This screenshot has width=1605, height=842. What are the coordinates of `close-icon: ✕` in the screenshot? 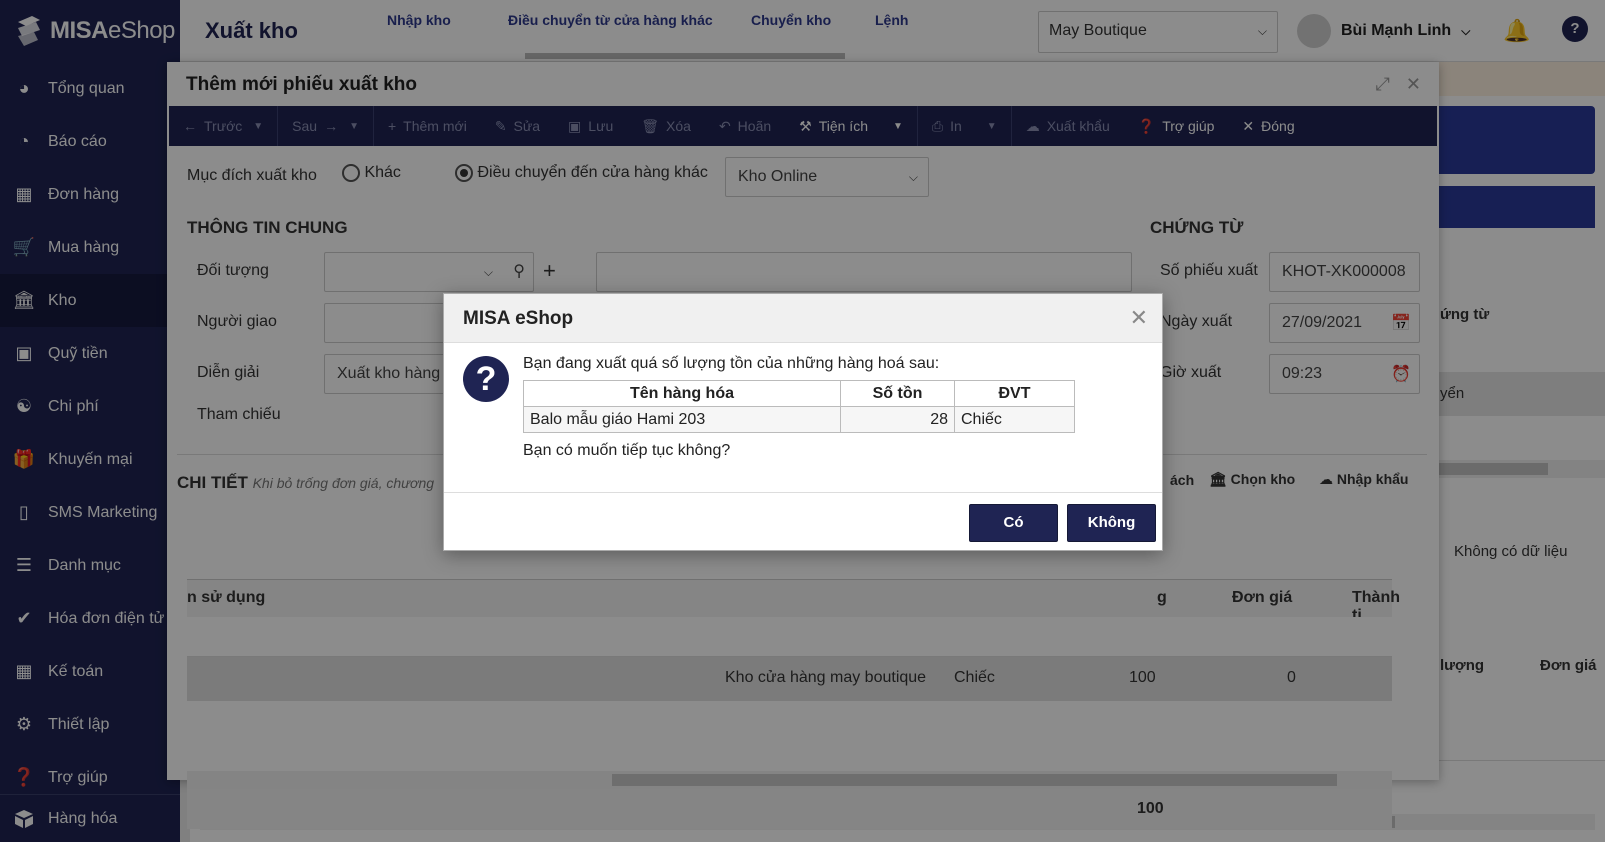 It's located at (1139, 318).